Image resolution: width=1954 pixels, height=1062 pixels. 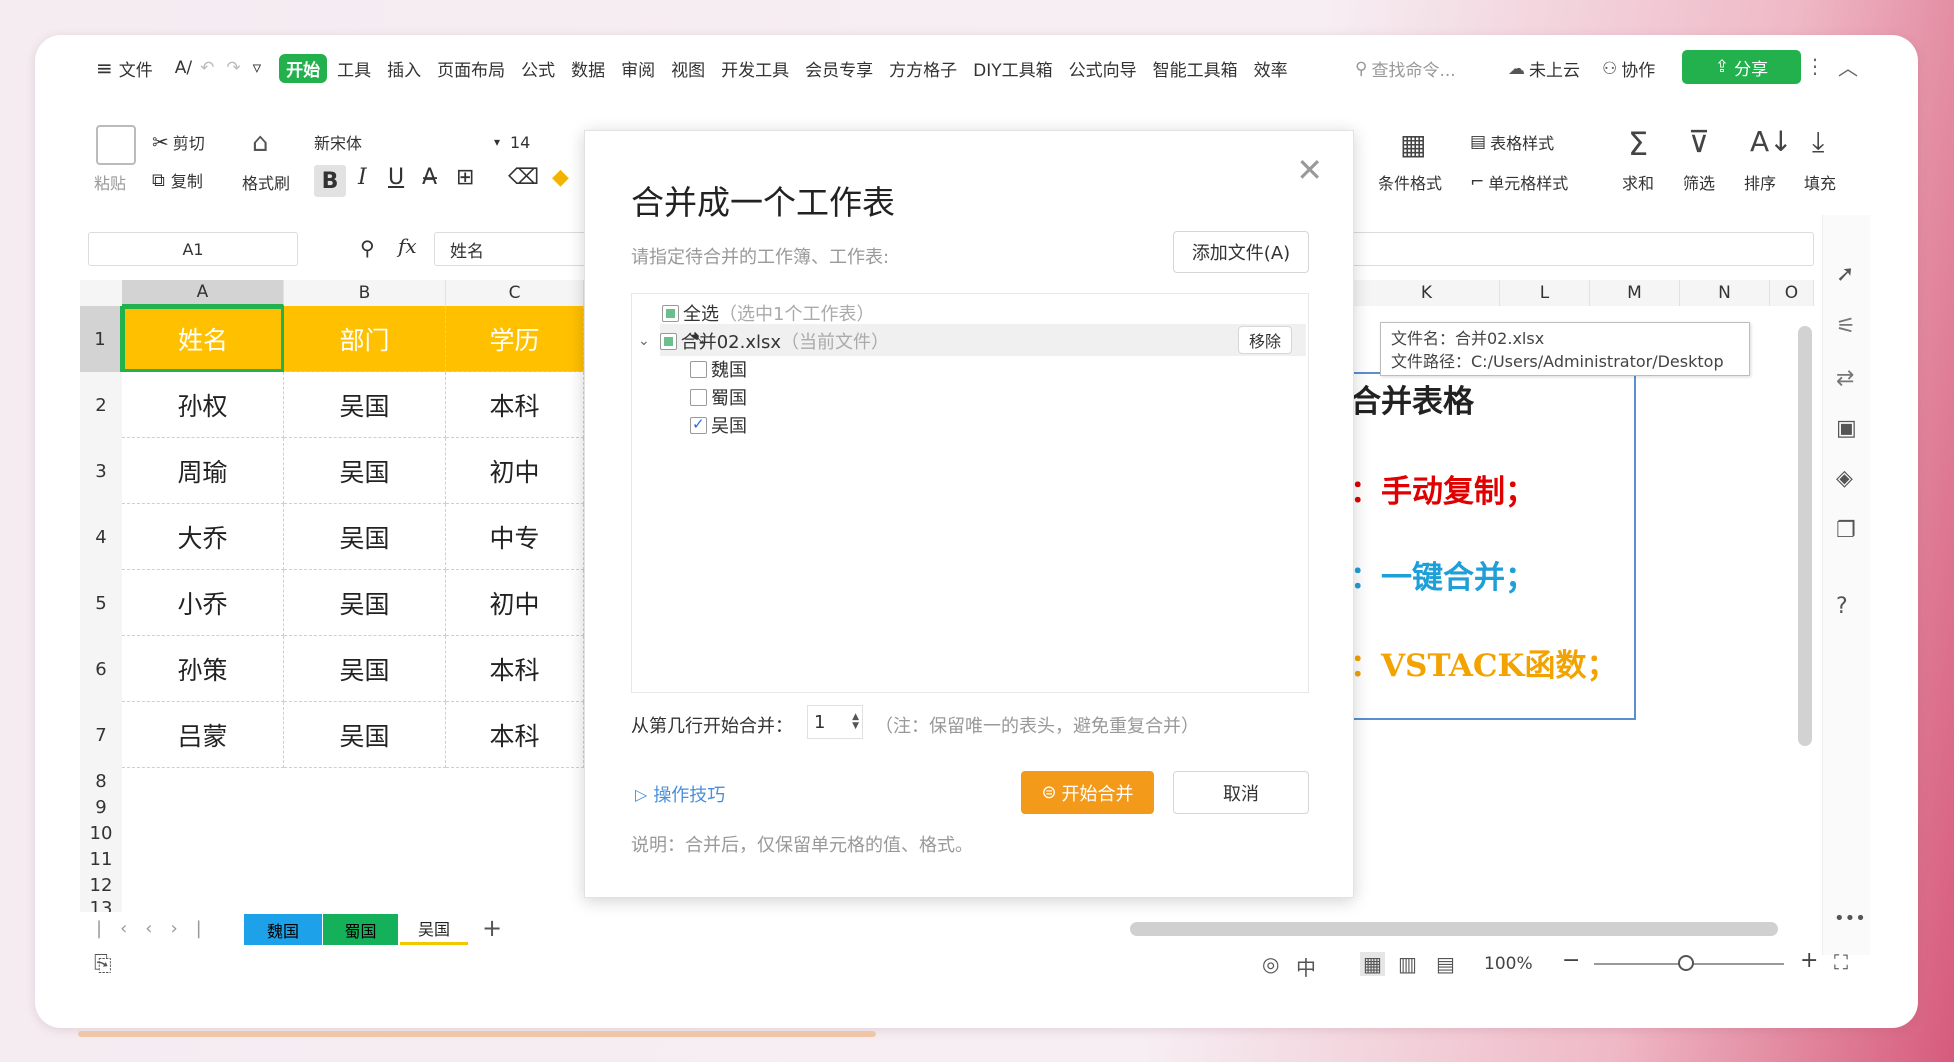 I want to click on horizontal-scrollbar, so click(x=1454, y=929).